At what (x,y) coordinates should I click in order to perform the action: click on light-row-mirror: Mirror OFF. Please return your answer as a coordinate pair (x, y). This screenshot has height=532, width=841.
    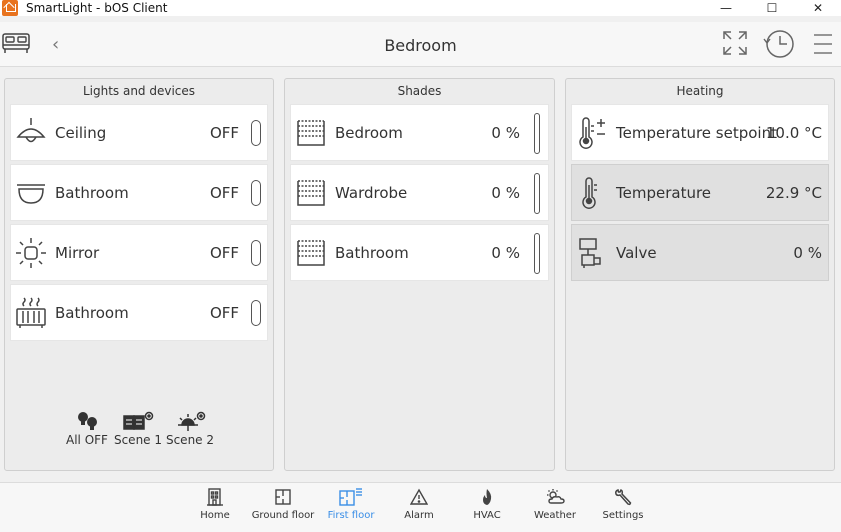
    Looking at the image, I should click on (139, 252).